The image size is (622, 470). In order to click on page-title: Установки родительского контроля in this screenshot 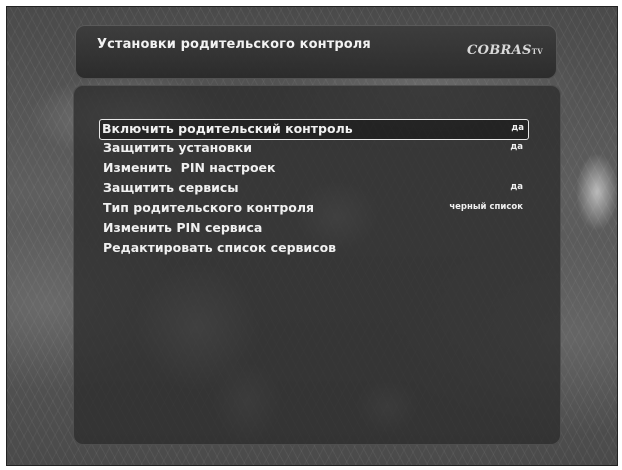, I will do `click(234, 44)`.